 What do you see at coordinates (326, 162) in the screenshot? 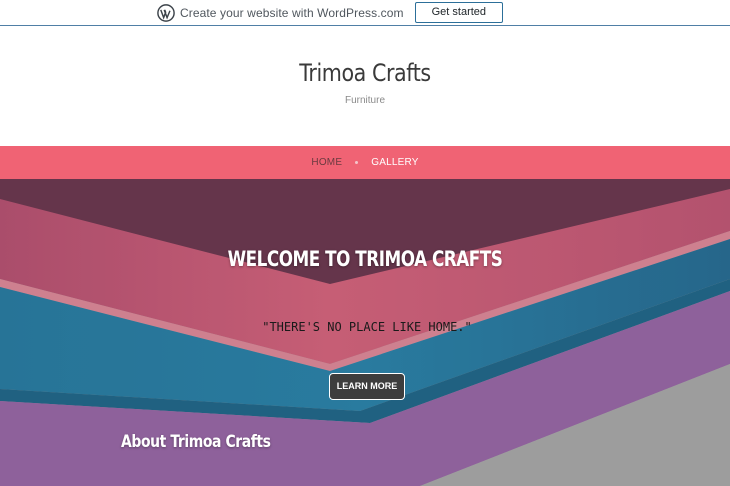
I see `nav-item-home: HOME` at bounding box center [326, 162].